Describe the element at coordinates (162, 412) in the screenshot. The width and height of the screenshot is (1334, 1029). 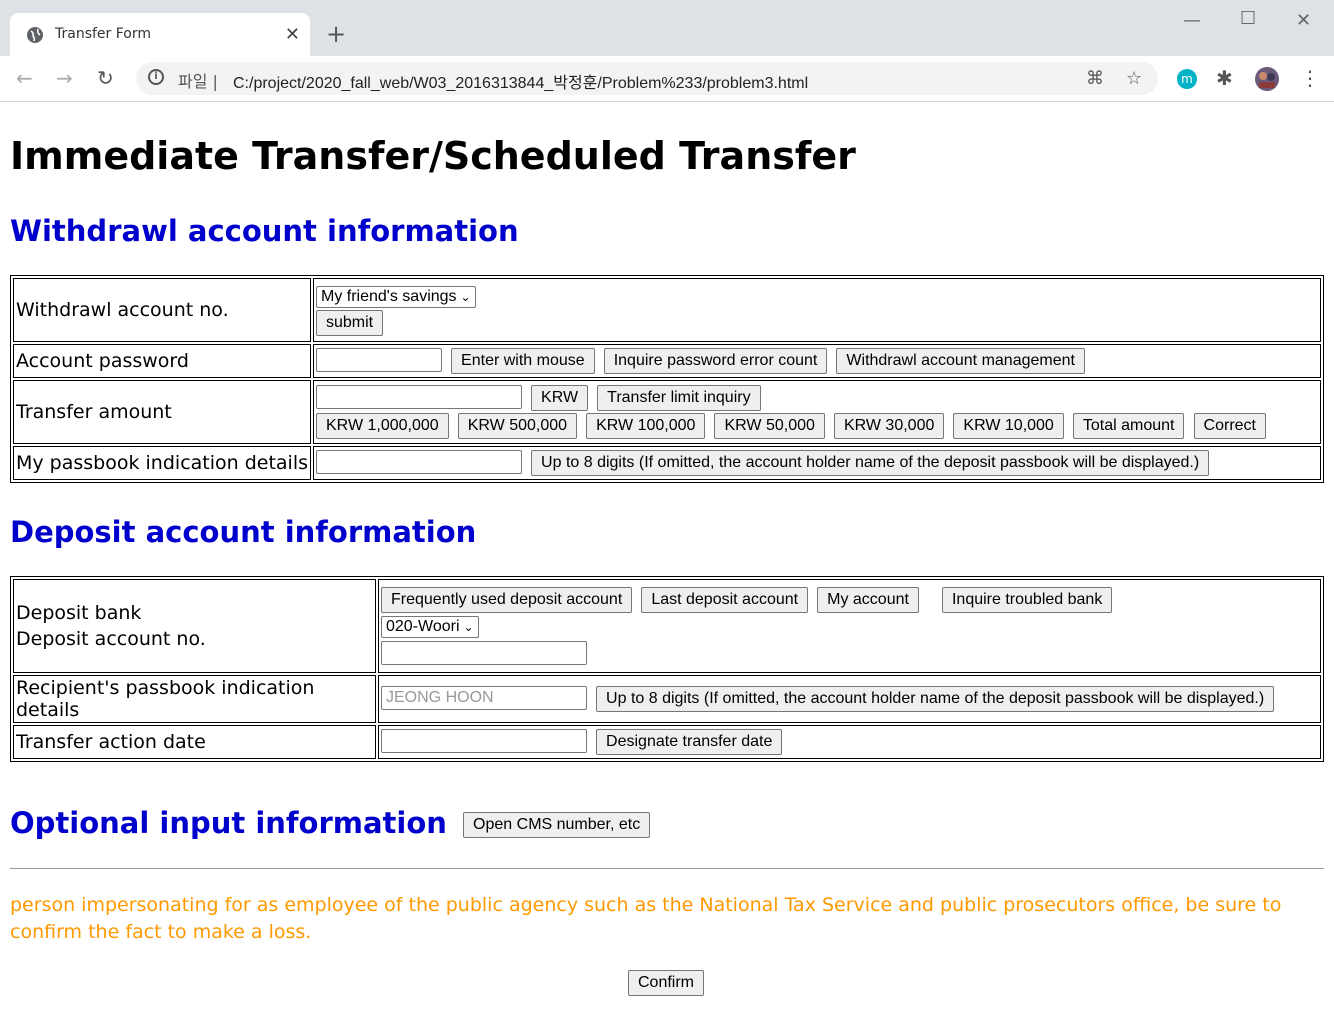
I see `transfer-amount-label: Transfer amount` at that location.